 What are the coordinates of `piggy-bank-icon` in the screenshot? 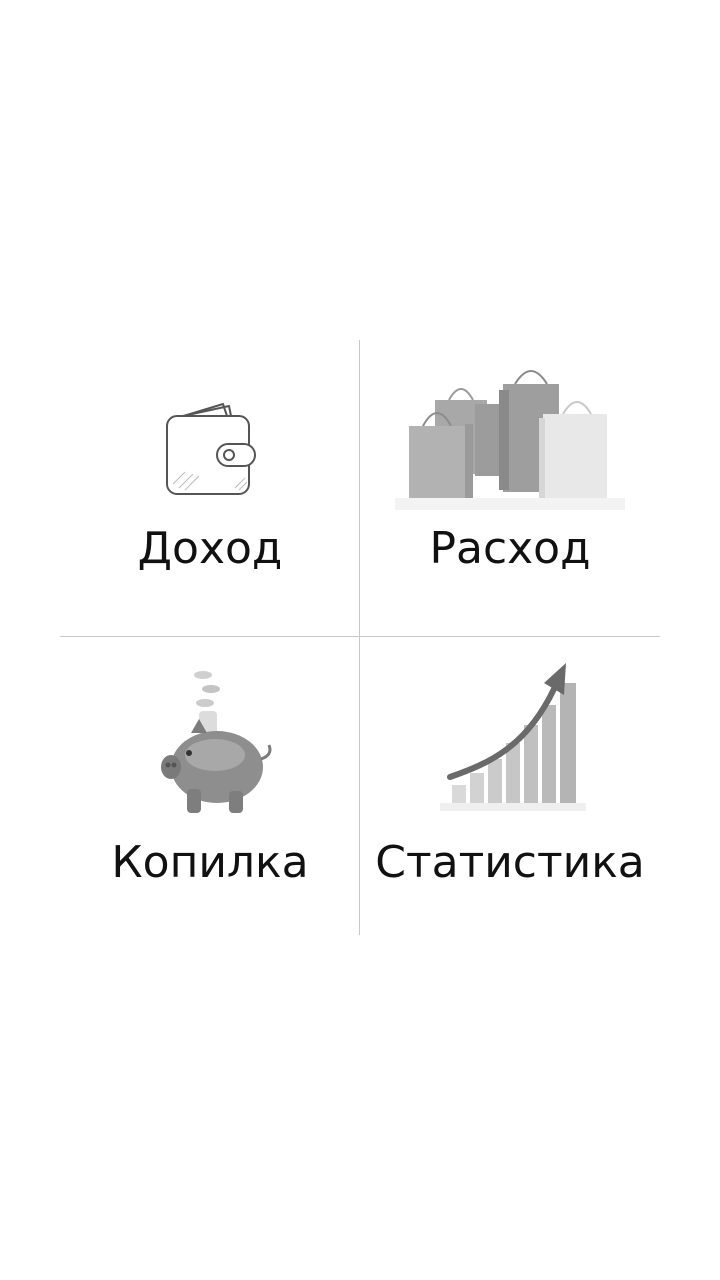 It's located at (210, 735).